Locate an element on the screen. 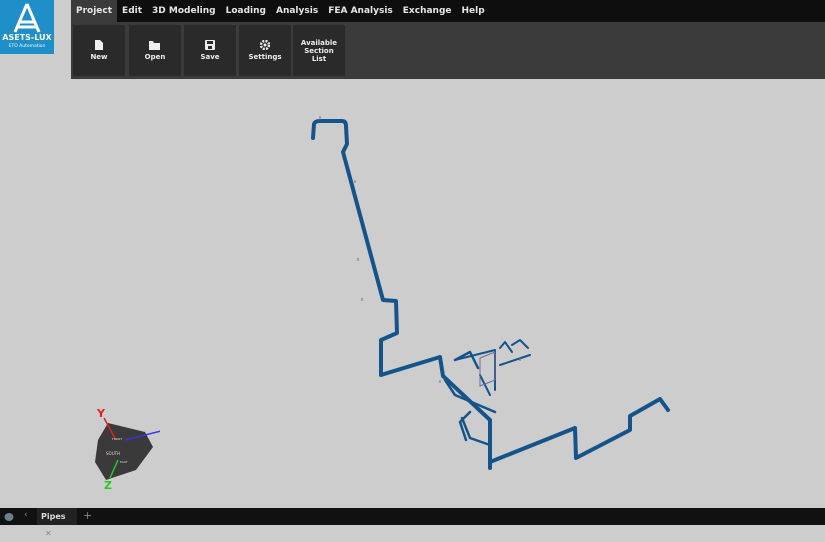 This screenshot has width=825, height=542. menu-analysis: Analysis is located at coordinates (297, 11).